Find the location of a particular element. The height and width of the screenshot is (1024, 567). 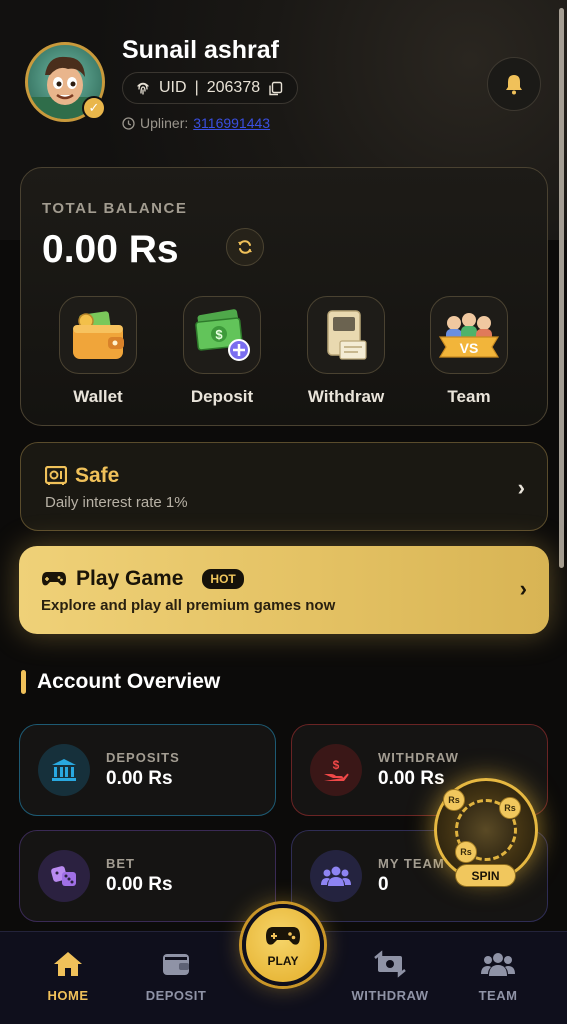

wallet-tile is located at coordinates (98, 335).